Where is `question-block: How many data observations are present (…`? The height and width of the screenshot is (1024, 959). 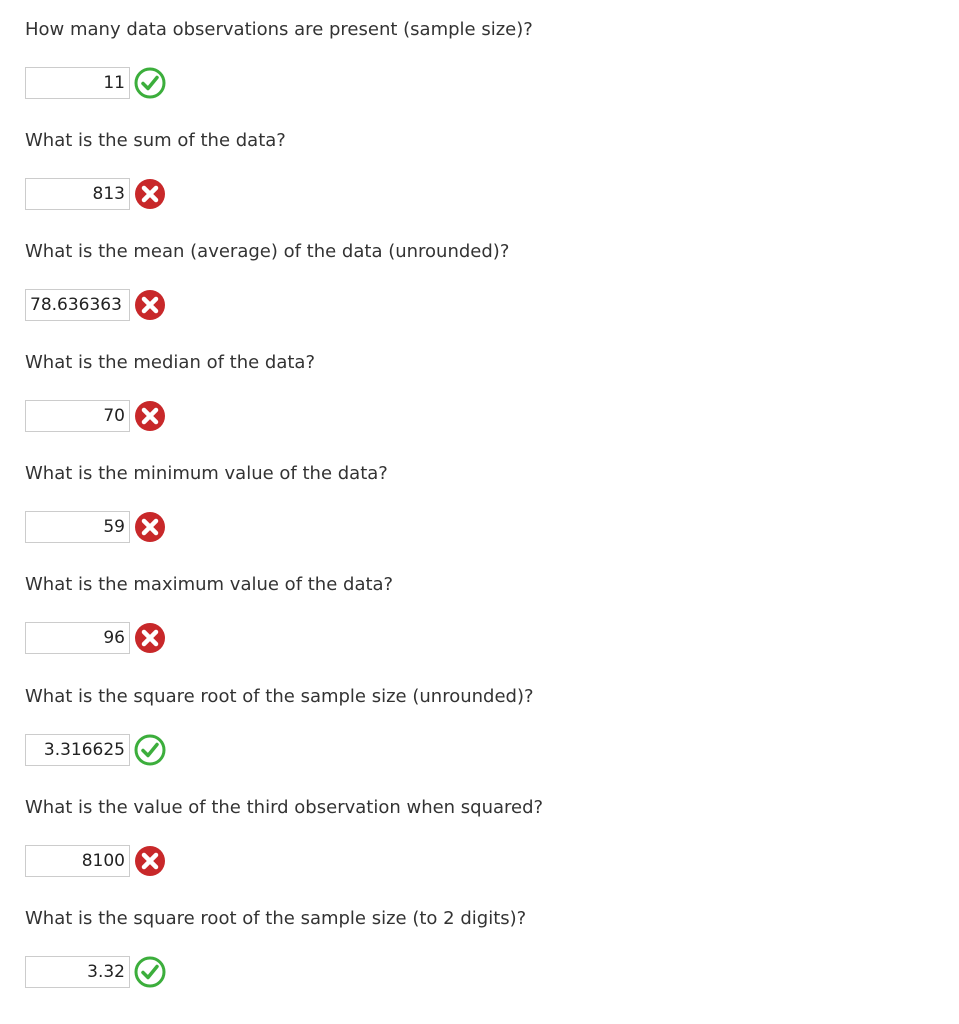 question-block: How many data observations are present (… is located at coordinates (279, 59).